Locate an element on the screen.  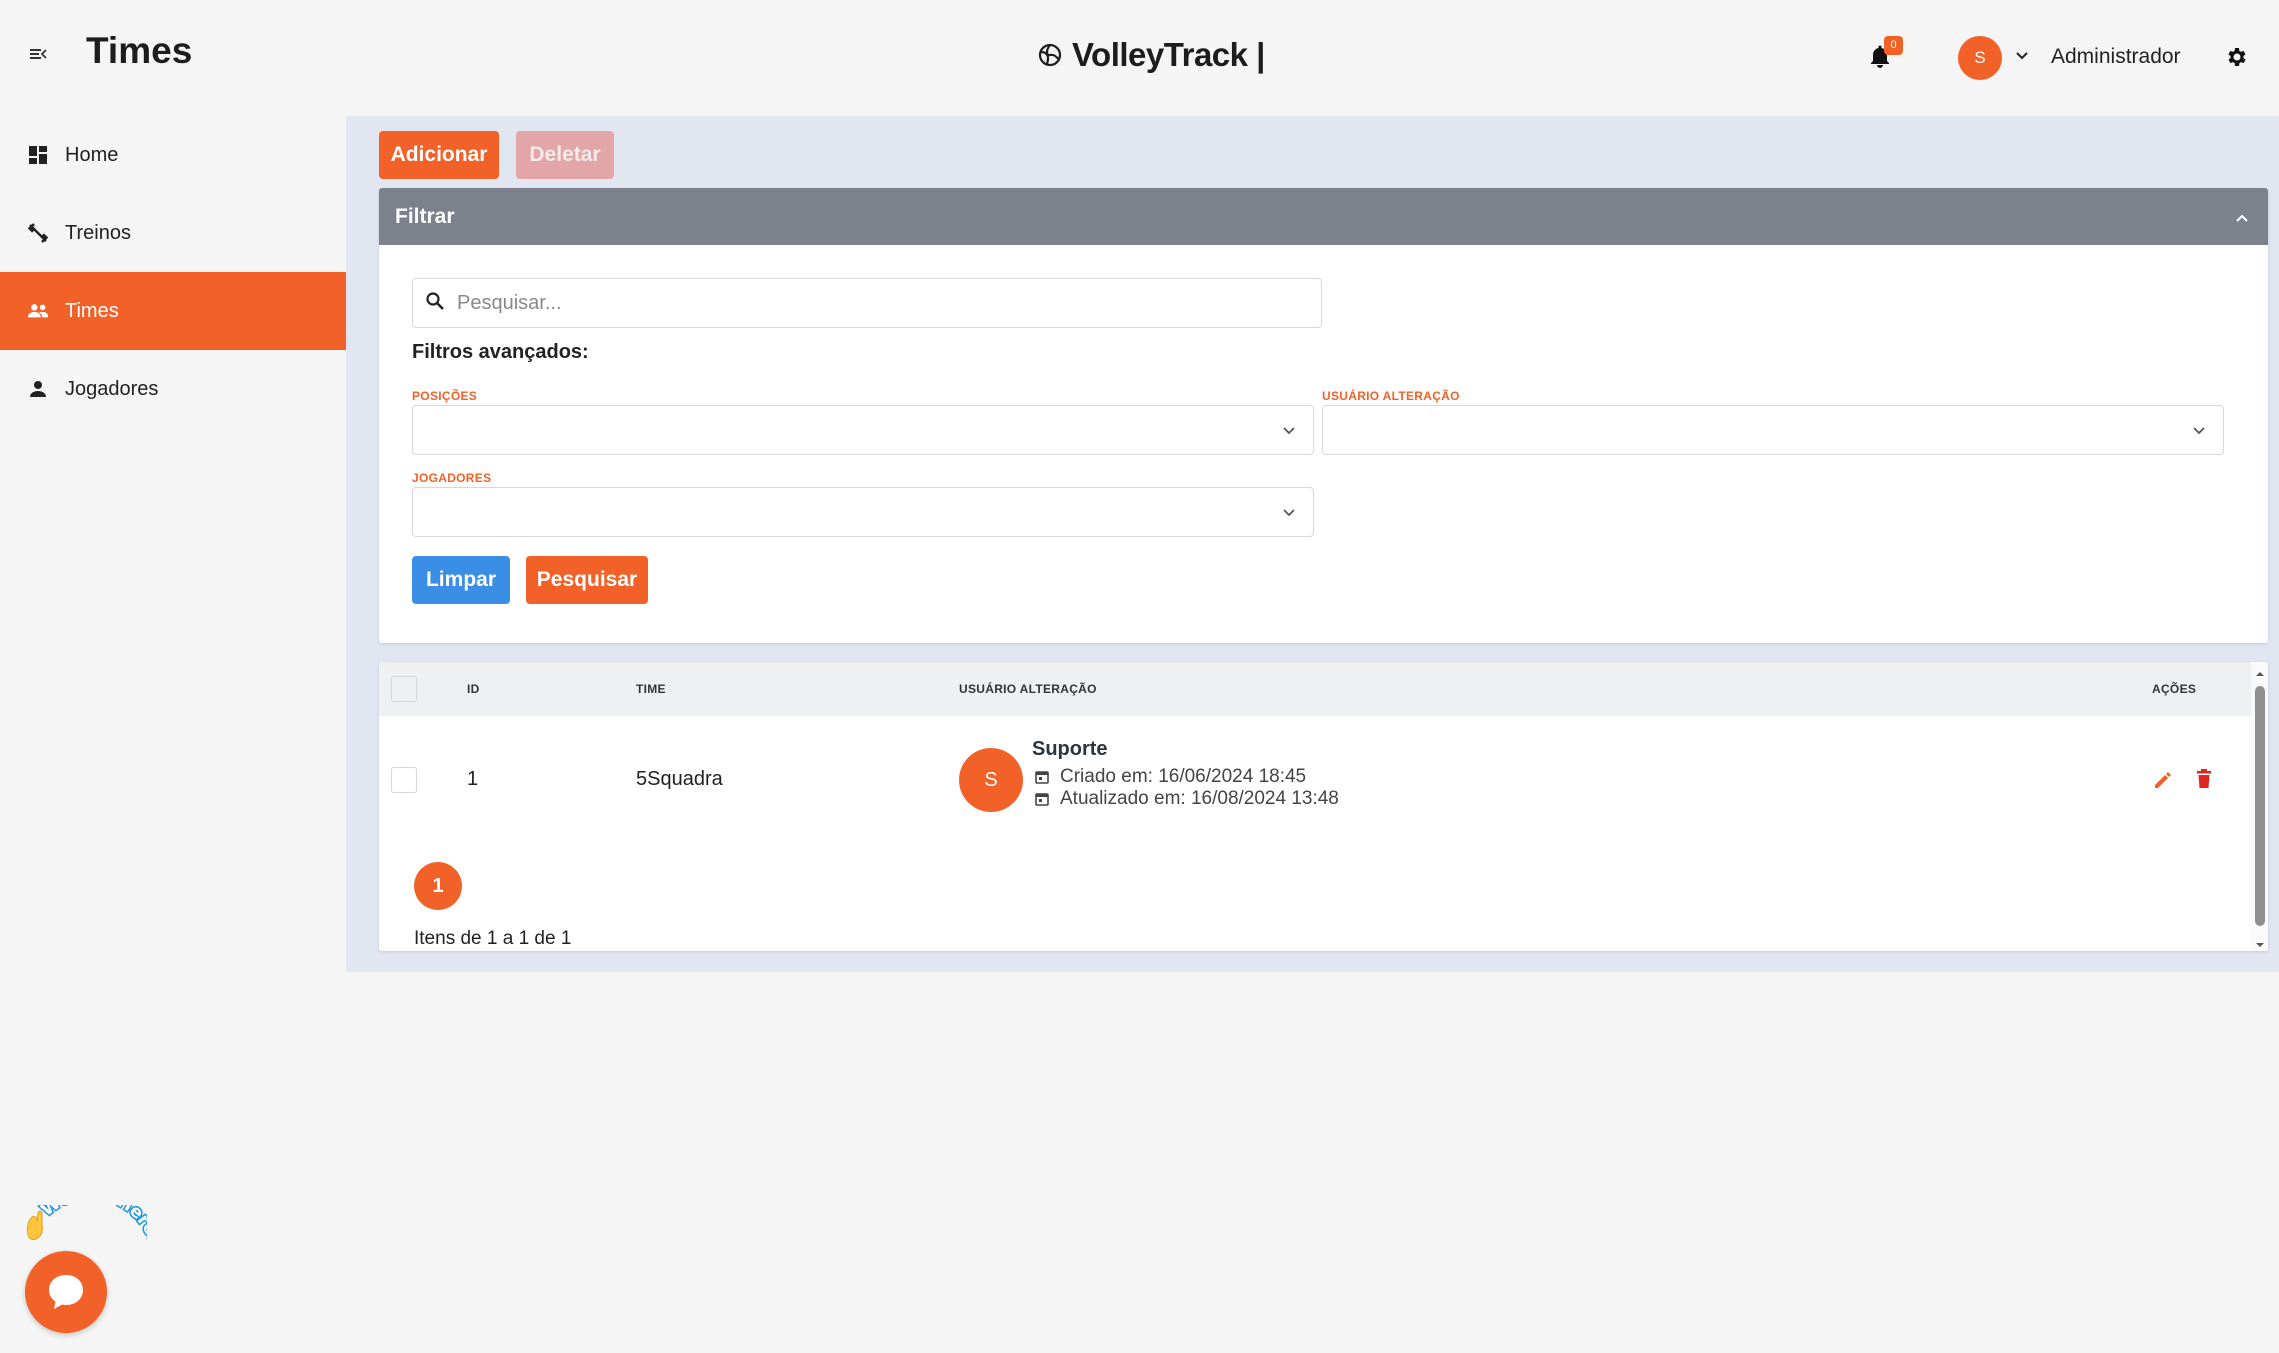
sidebar-item-label: Treinos is located at coordinates (98, 232).